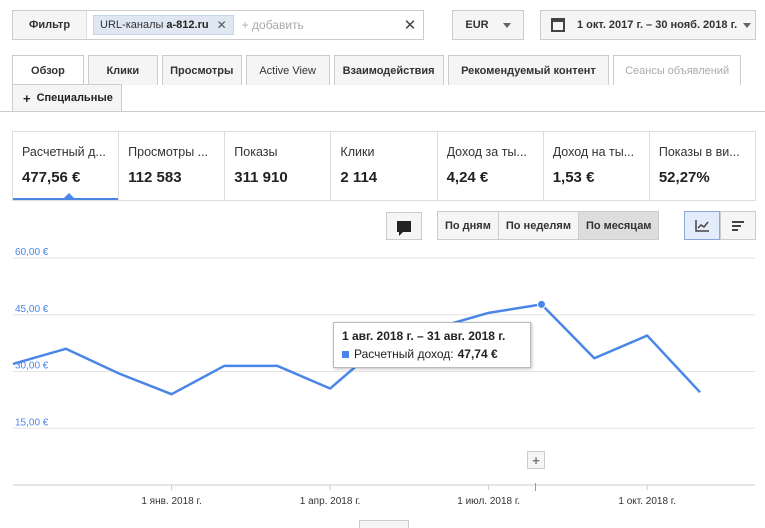 The height and width of the screenshot is (528, 765). I want to click on add-filter-input: + добавить, so click(319, 25).